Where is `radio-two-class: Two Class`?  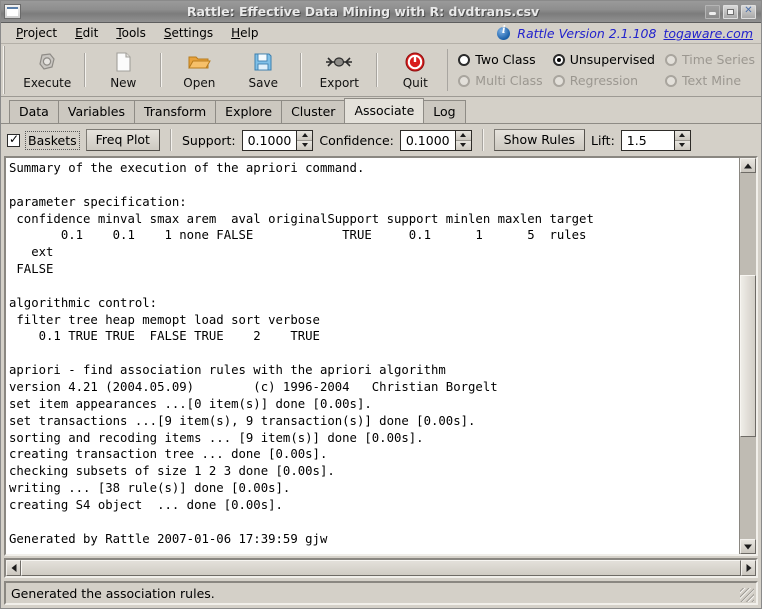
radio-two-class: Two Class is located at coordinates (500, 59).